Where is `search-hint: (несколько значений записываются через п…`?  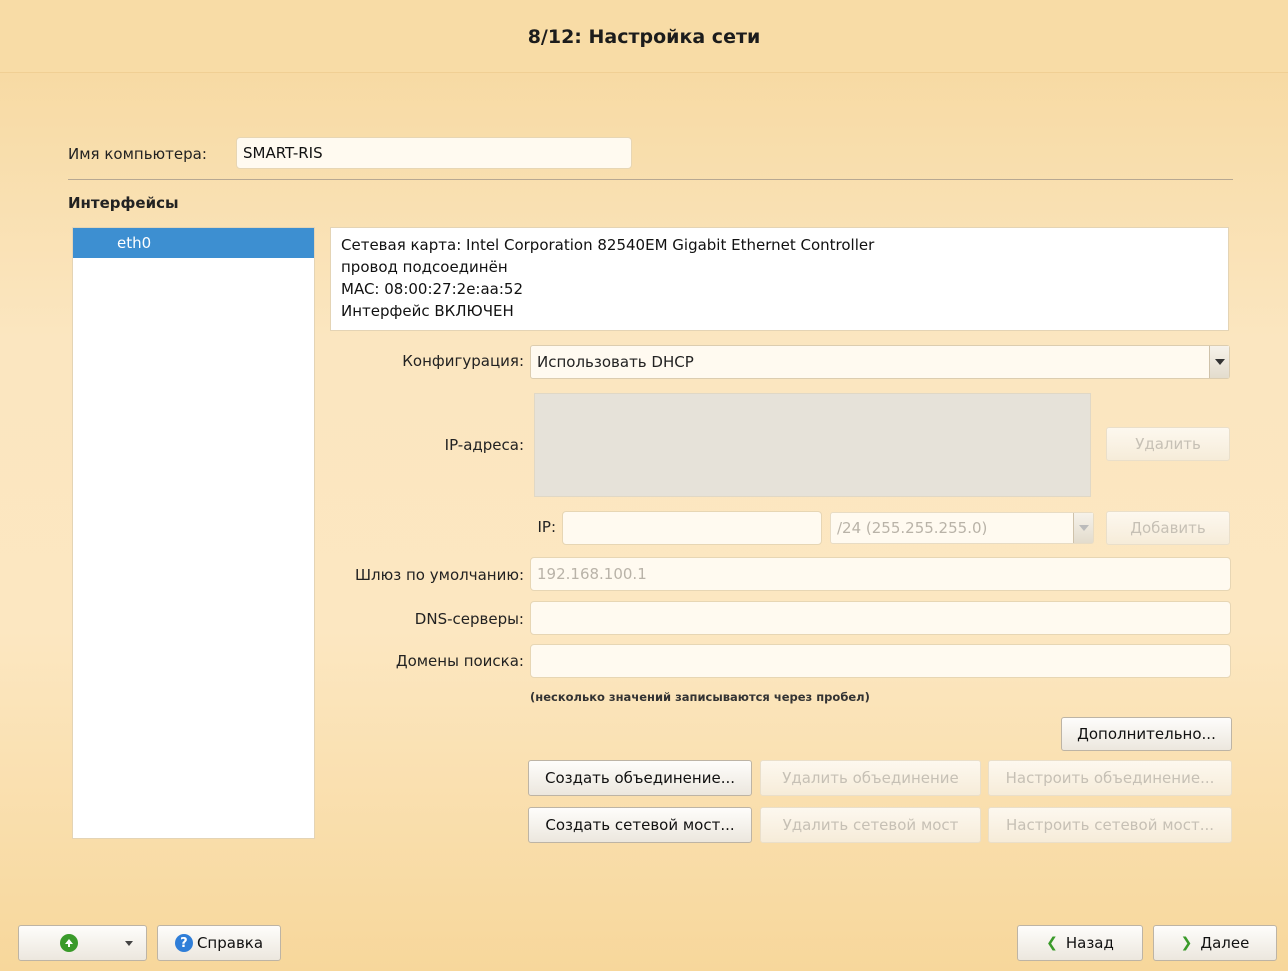 search-hint: (несколько значений записываются через п… is located at coordinates (700, 697).